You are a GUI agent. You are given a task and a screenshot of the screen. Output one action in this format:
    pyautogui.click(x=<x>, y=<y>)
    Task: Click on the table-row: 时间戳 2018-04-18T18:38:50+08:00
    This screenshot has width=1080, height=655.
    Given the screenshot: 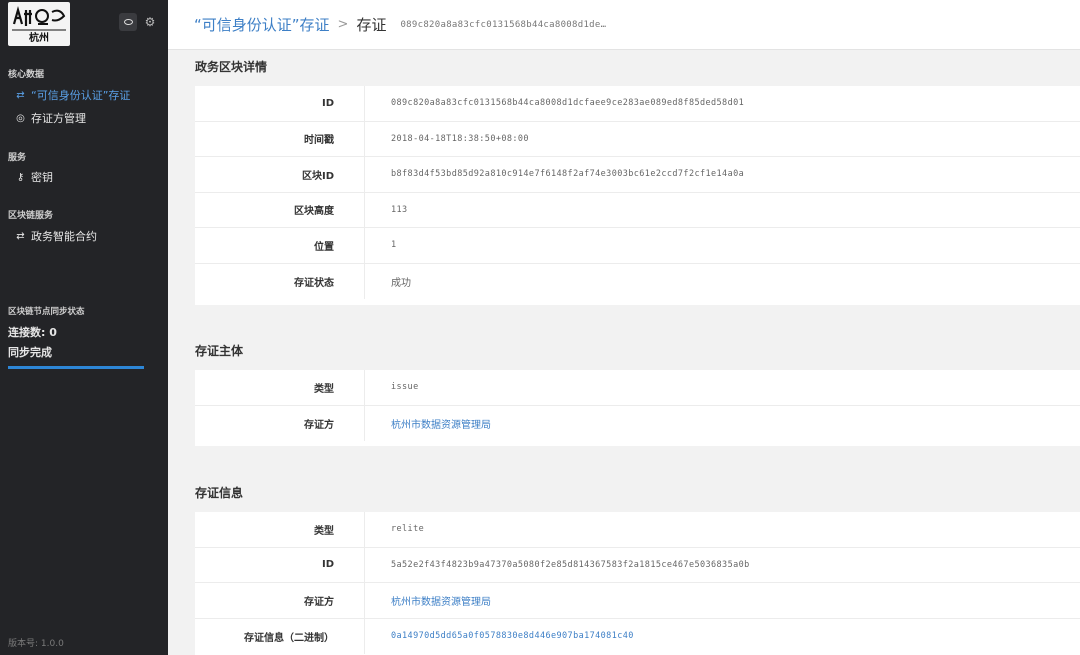 What is the action you would take?
    pyautogui.click(x=637, y=139)
    